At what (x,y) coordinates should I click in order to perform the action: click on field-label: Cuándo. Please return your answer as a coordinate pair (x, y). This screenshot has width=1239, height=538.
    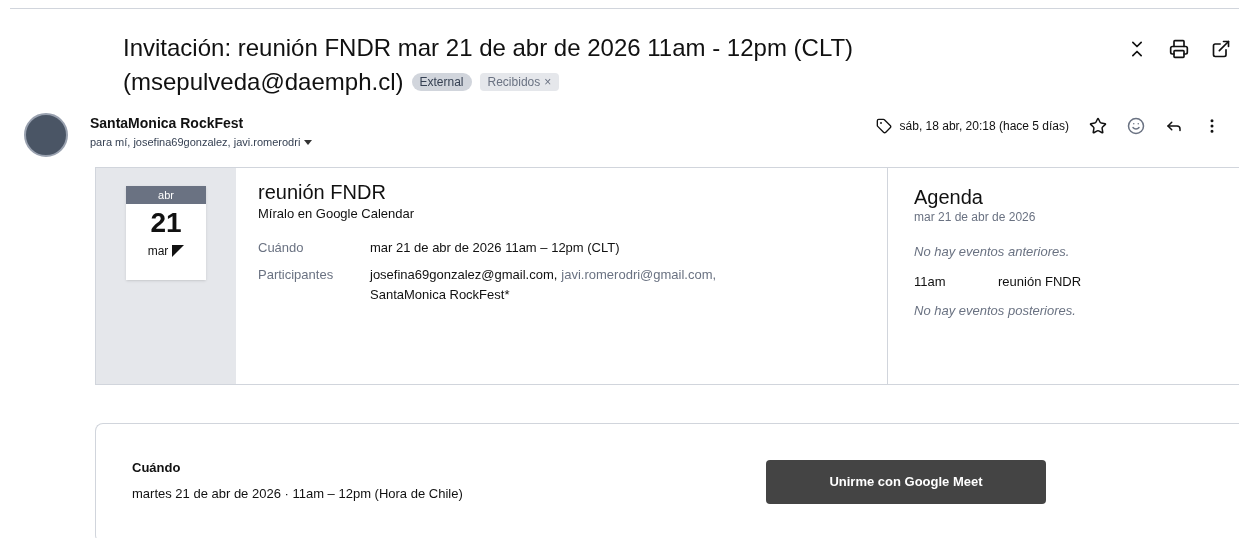
    Looking at the image, I should click on (281, 247).